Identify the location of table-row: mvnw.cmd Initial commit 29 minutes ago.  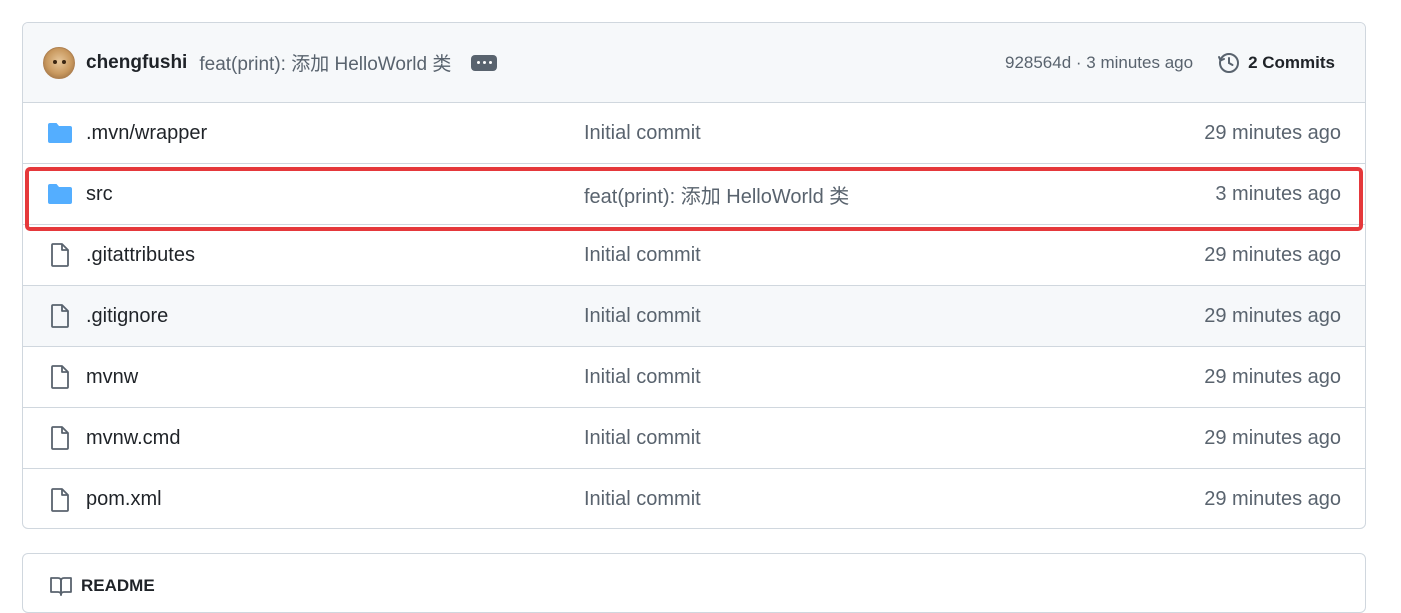
(694, 438).